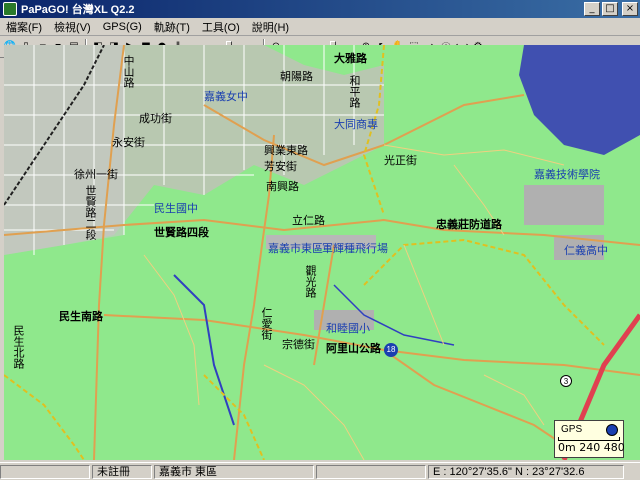  Describe the element at coordinates (122, 27) in the screenshot. I see `menu-gps: GPS(G)` at that location.